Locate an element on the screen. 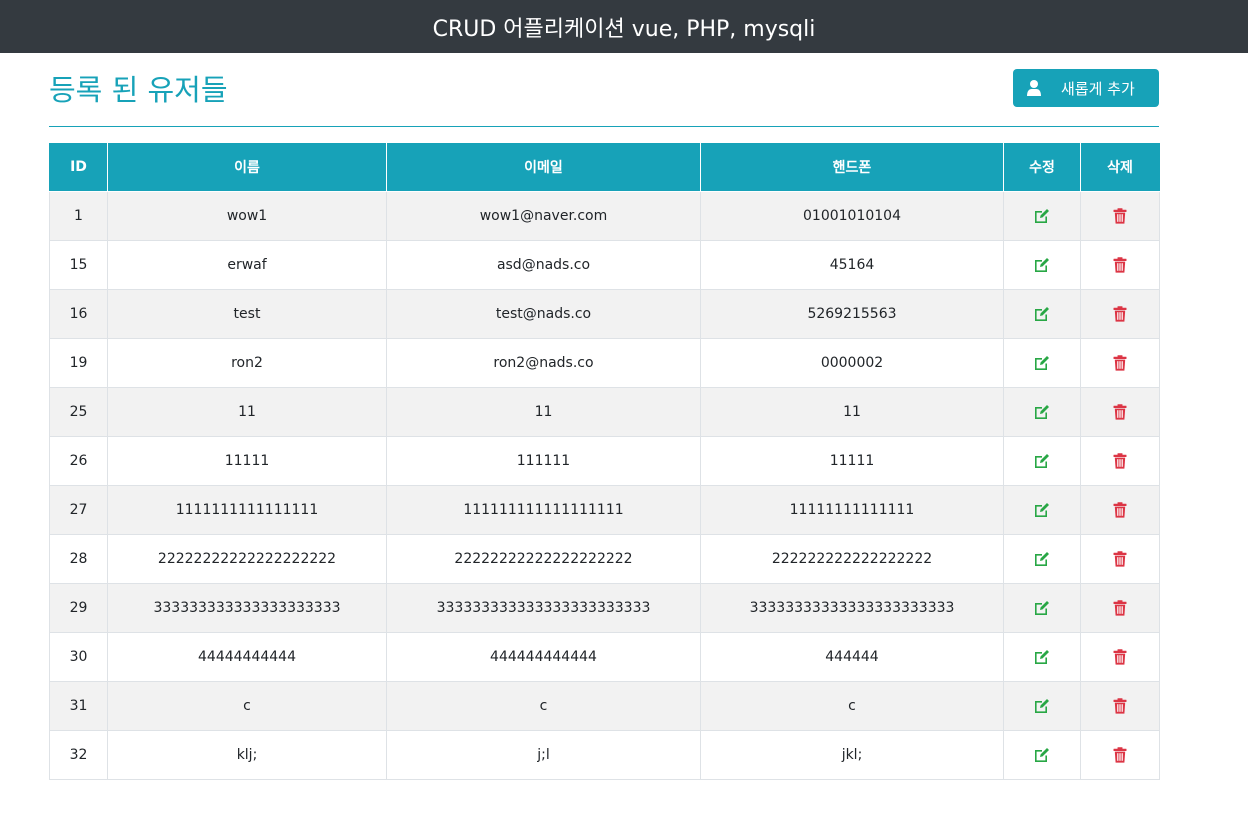 Image resolution: width=1248 pixels, height=832 pixels. cell-name: c is located at coordinates (247, 706).